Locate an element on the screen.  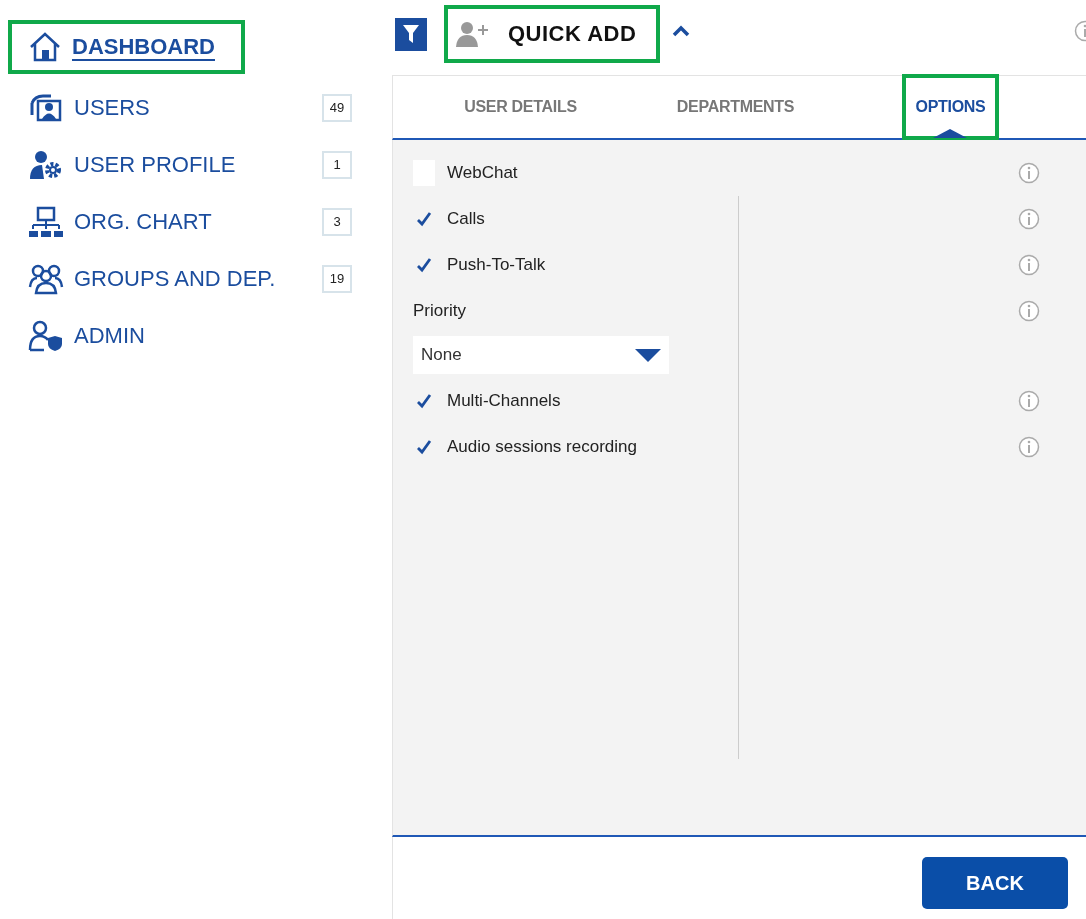
option-label: Push-To-Talk is located at coordinates (496, 265).